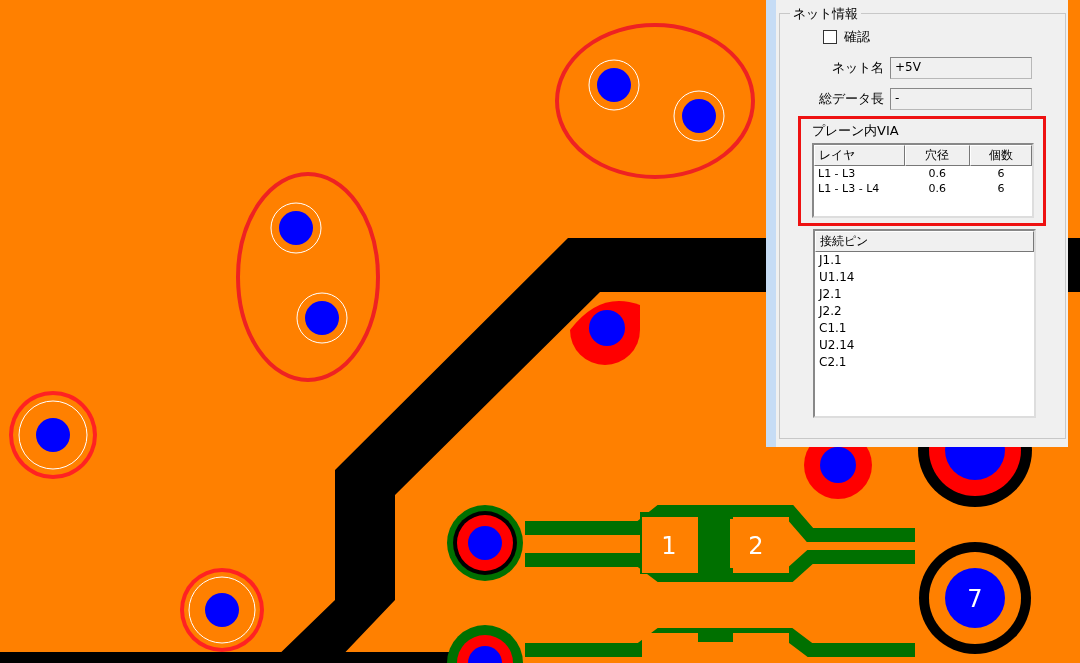 The image size is (1080, 663). Describe the element at coordinates (669, 546) in the screenshot. I see `pad-number: 1` at that location.